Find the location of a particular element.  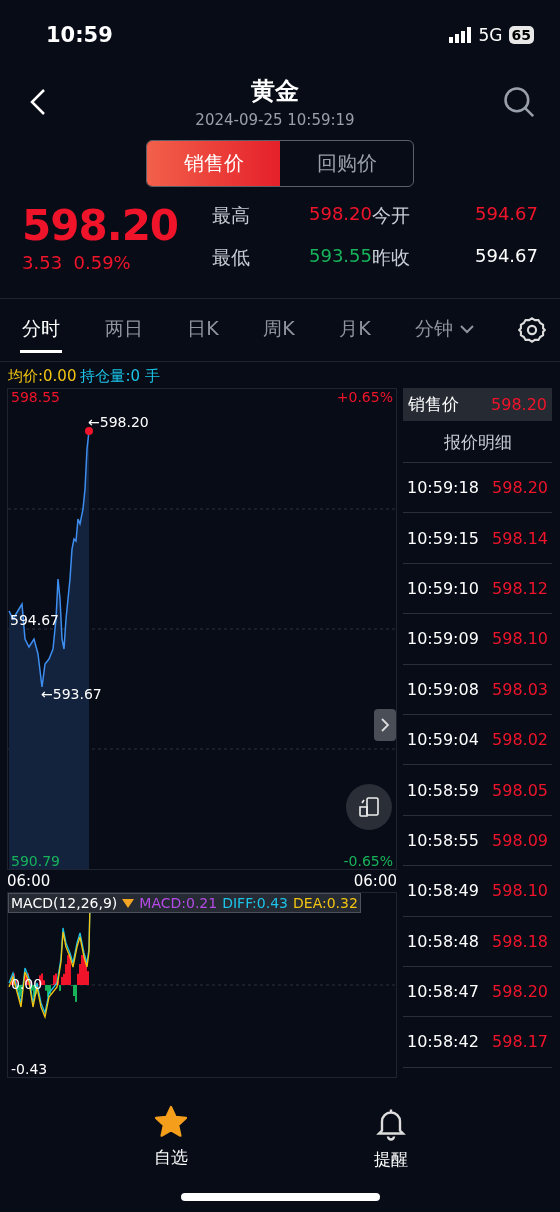

stat-value: 598.20 is located at coordinates (340, 213).